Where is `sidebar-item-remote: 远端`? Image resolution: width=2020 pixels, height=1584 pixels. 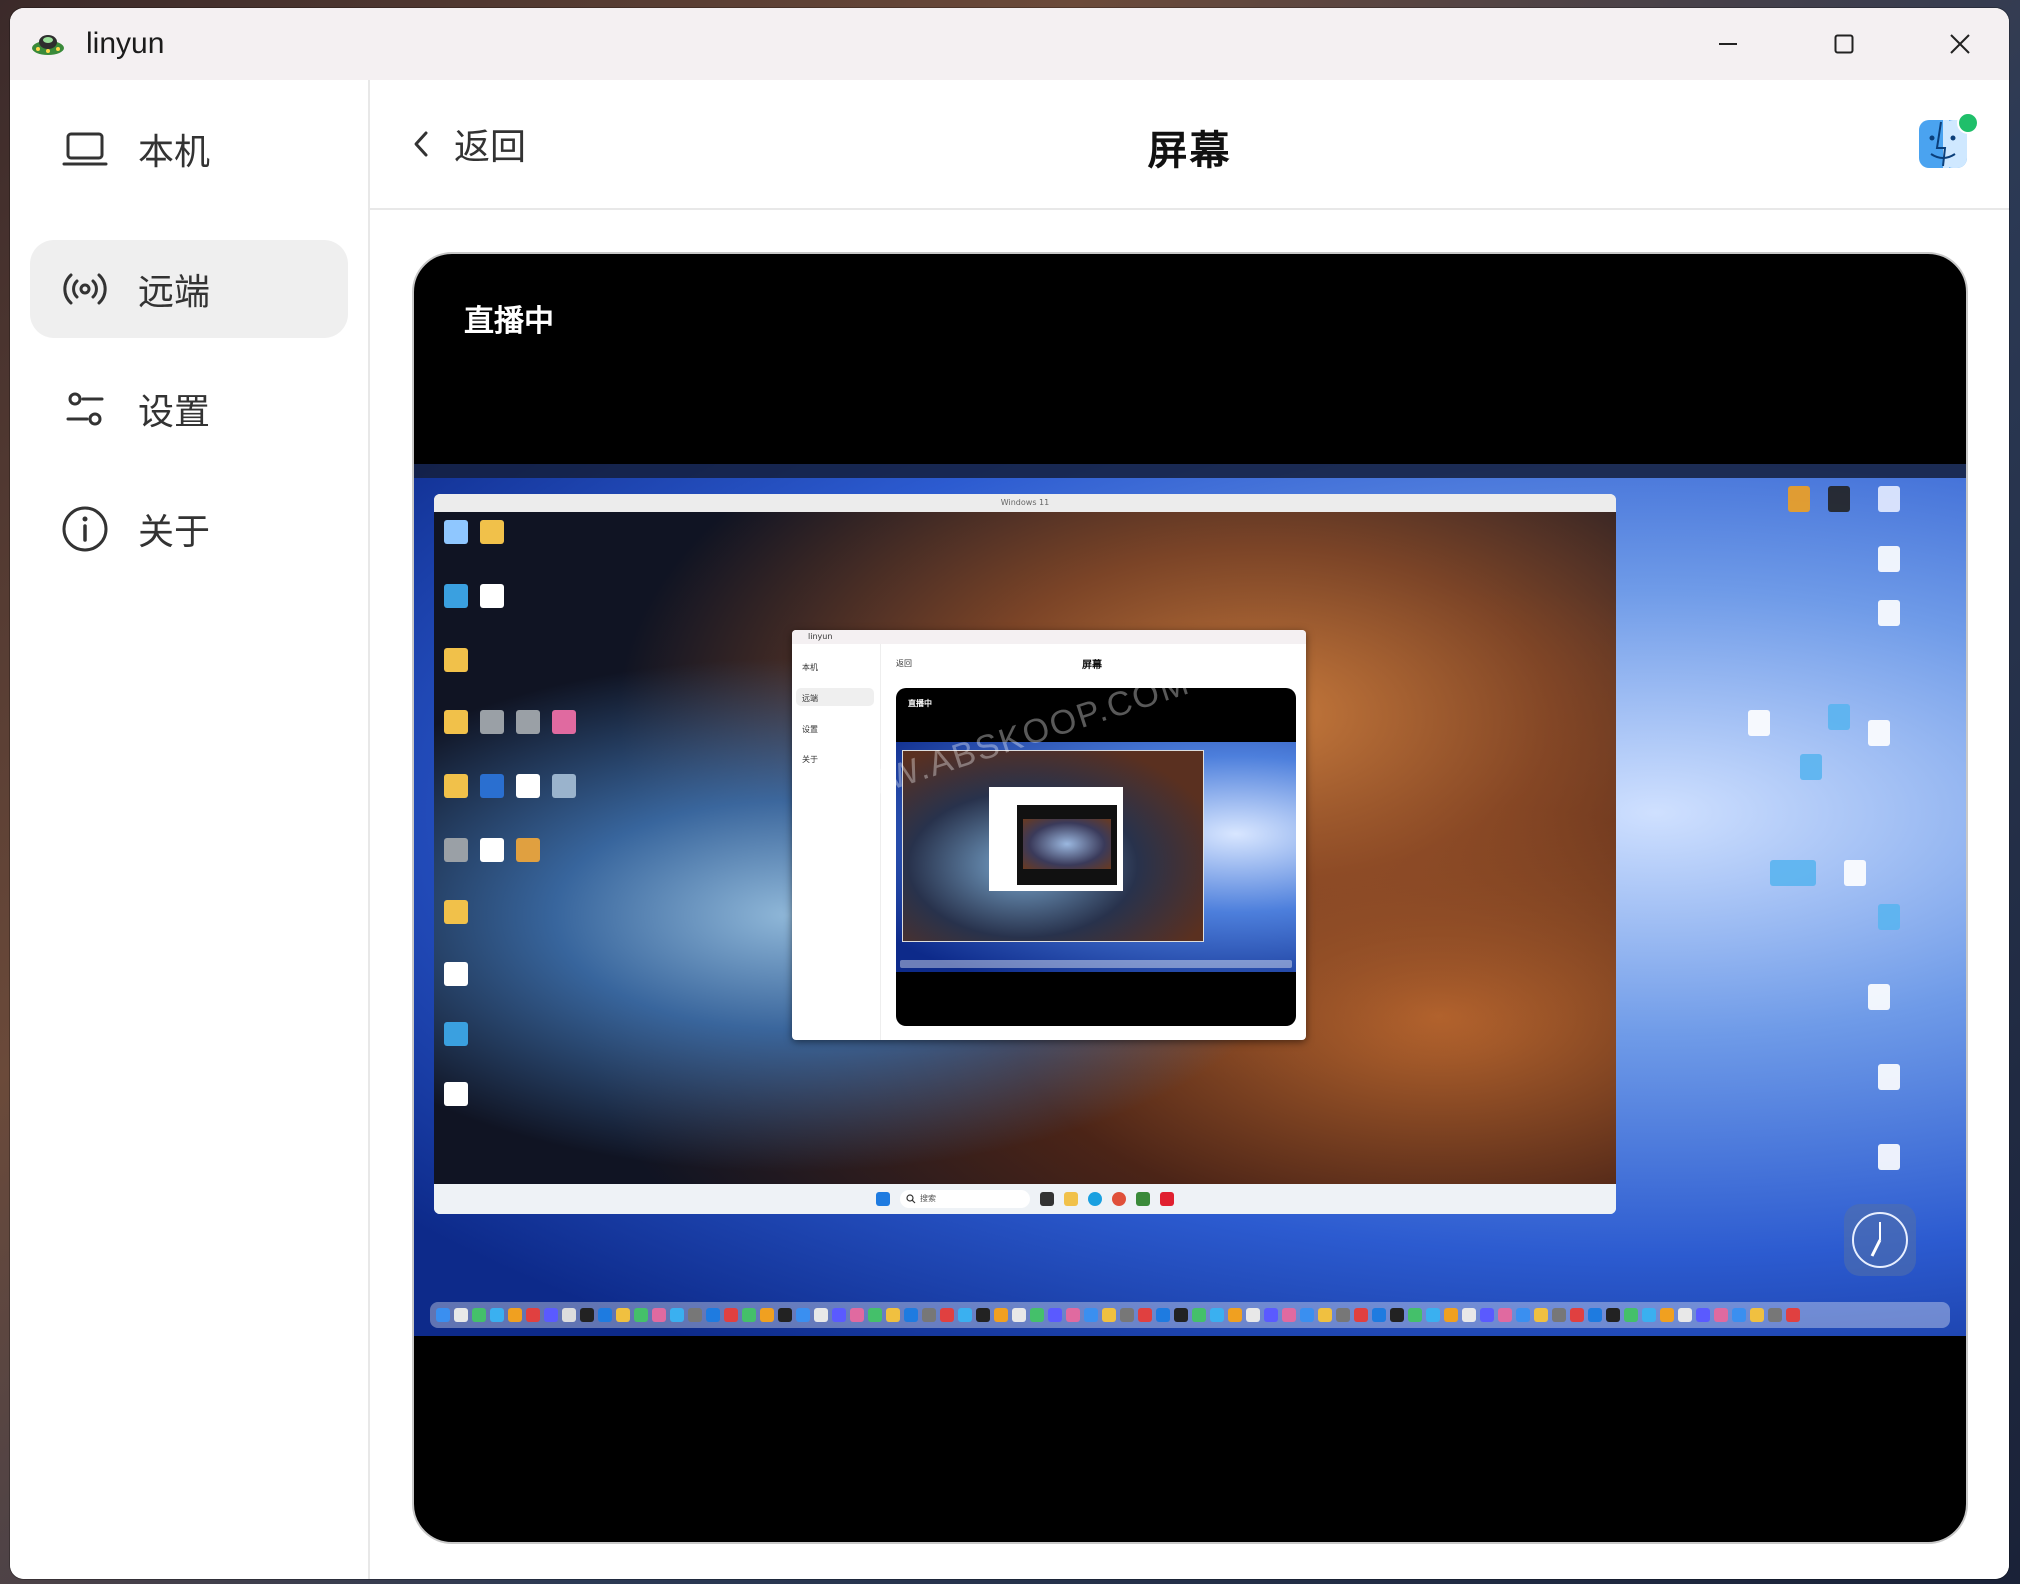 sidebar-item-remote: 远端 is located at coordinates (189, 289).